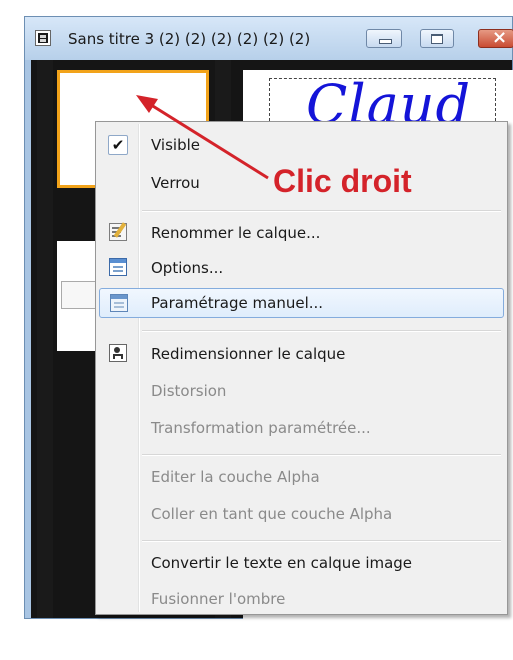  What do you see at coordinates (175, 183) in the screenshot?
I see `menu-item-label: Verrou` at bounding box center [175, 183].